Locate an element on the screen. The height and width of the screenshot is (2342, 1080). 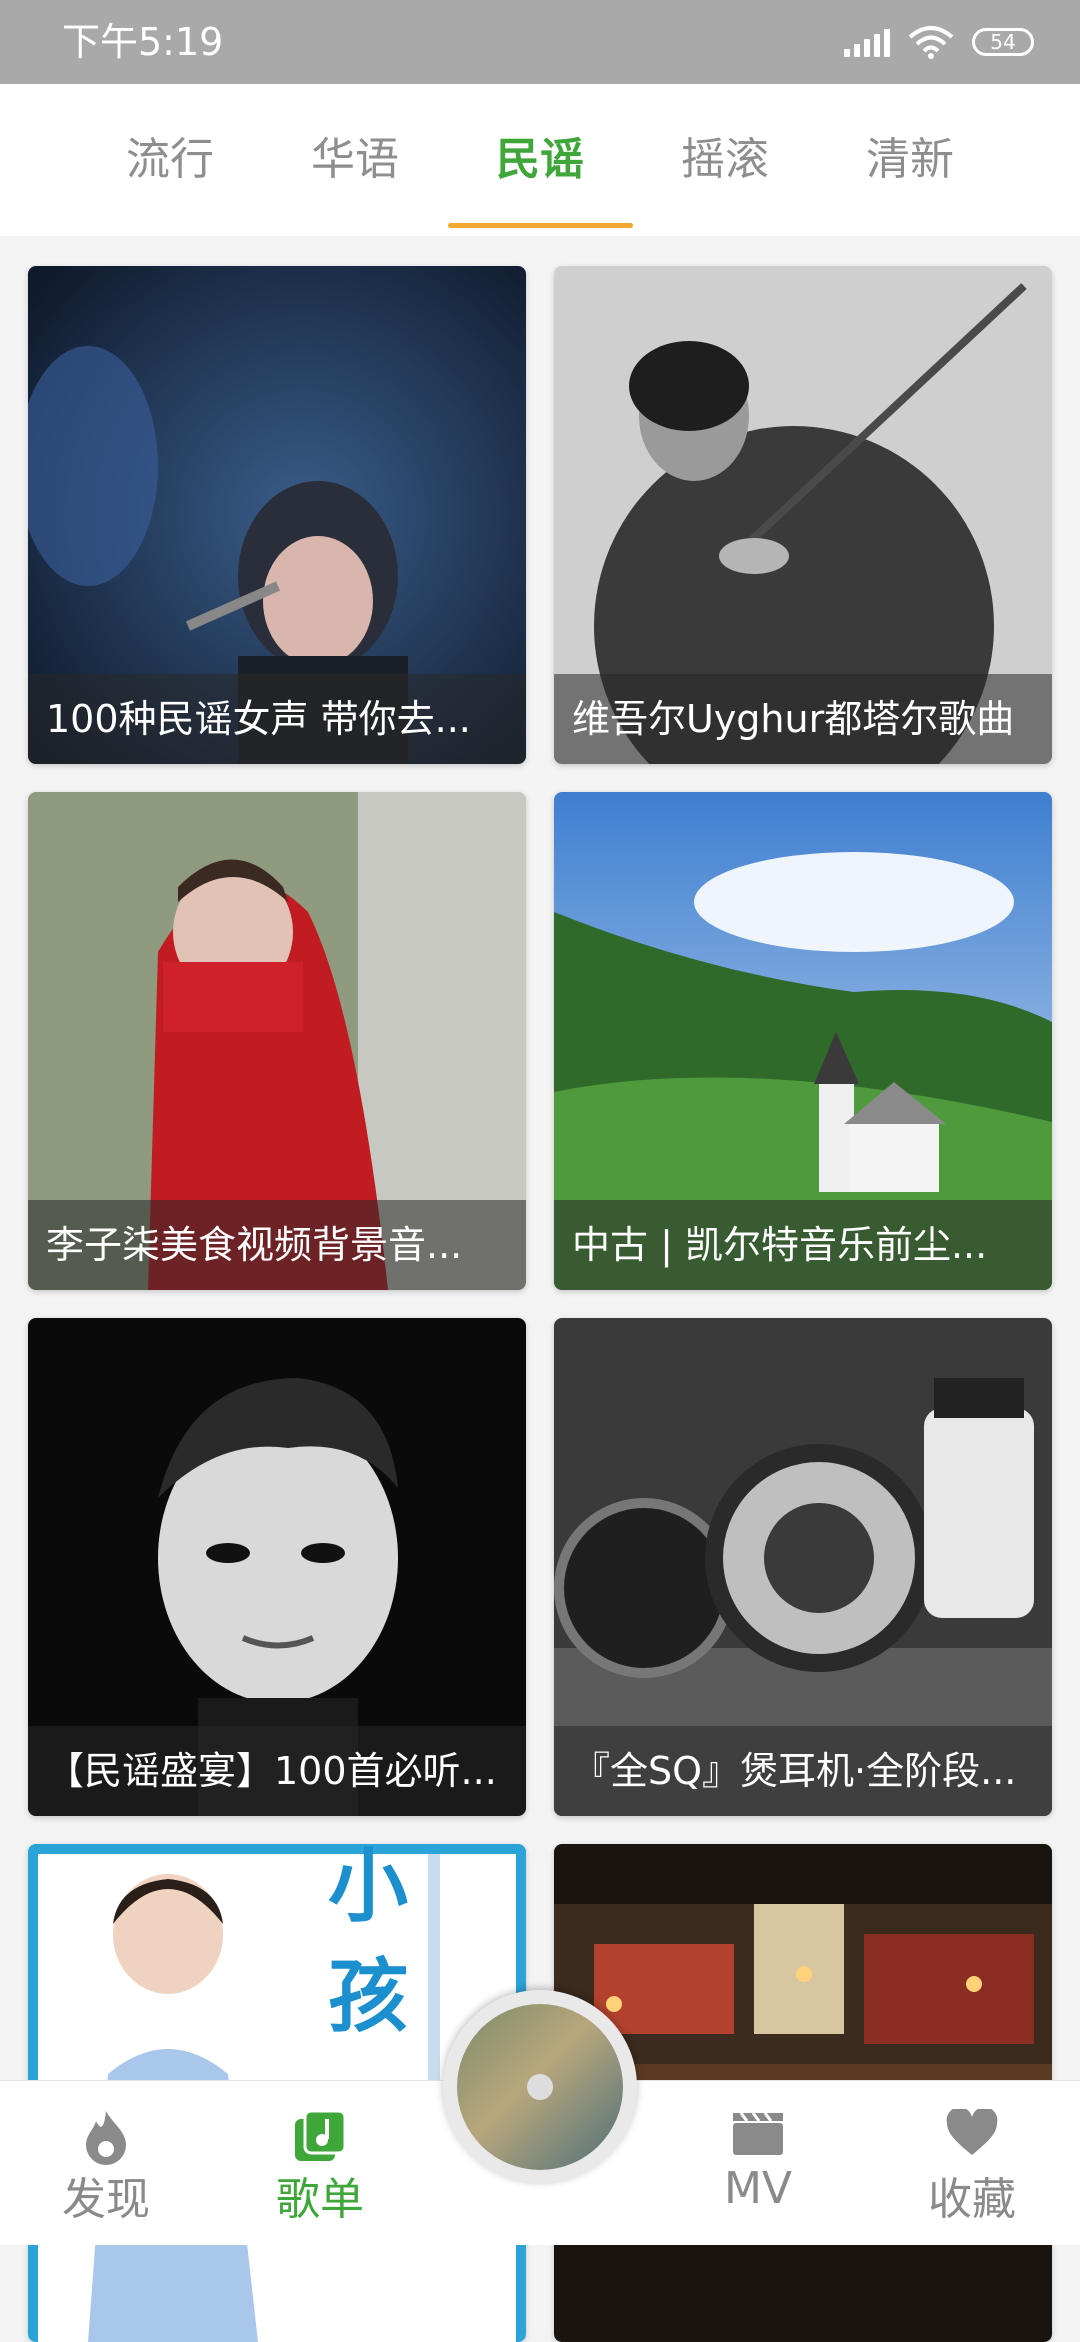
playlist-title: 维吾尔Uyghur都塔尔歌曲 is located at coordinates (803, 719).